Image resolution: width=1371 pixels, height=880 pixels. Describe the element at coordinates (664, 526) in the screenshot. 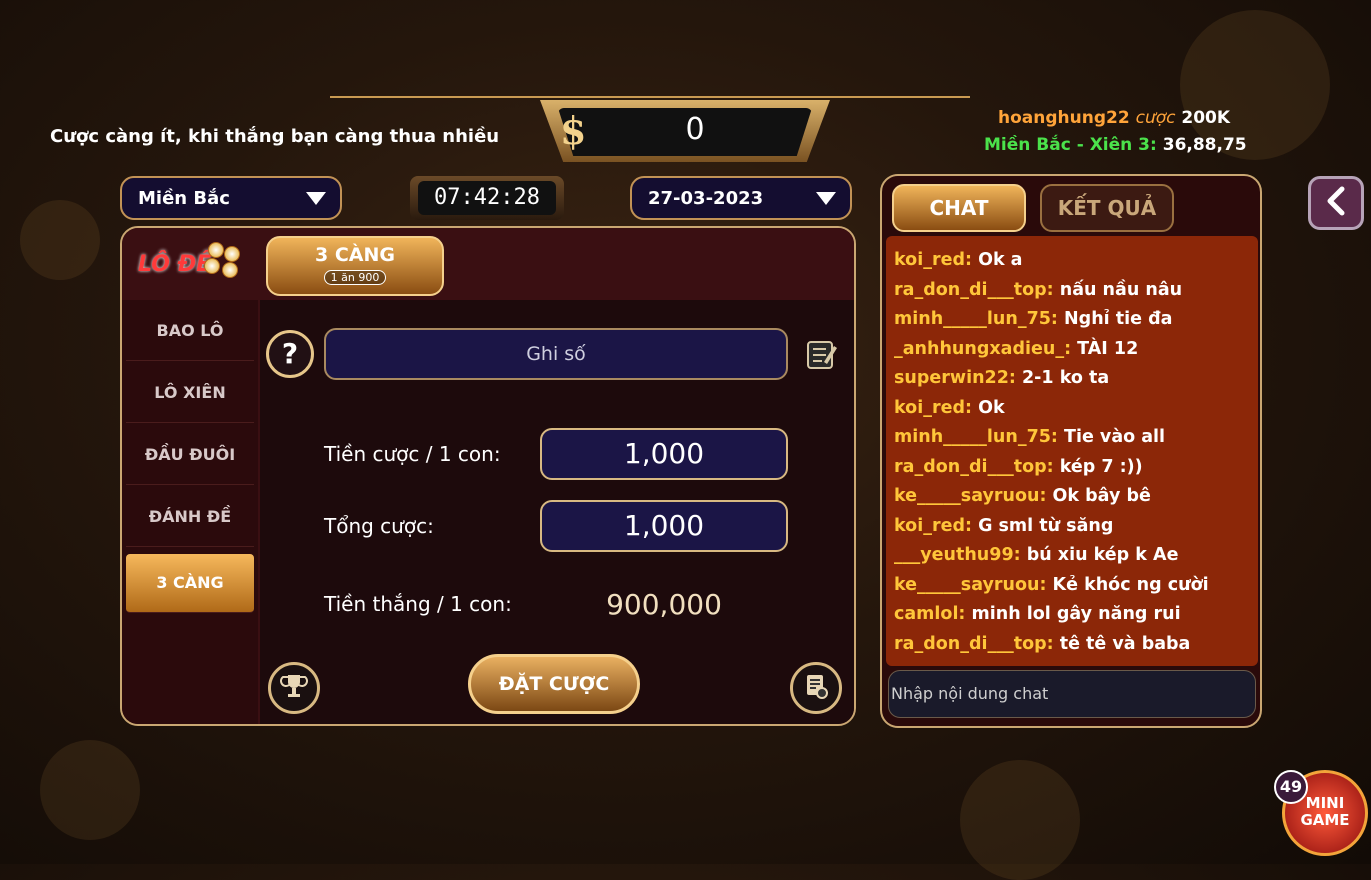

I see `total-value: 1,000` at that location.